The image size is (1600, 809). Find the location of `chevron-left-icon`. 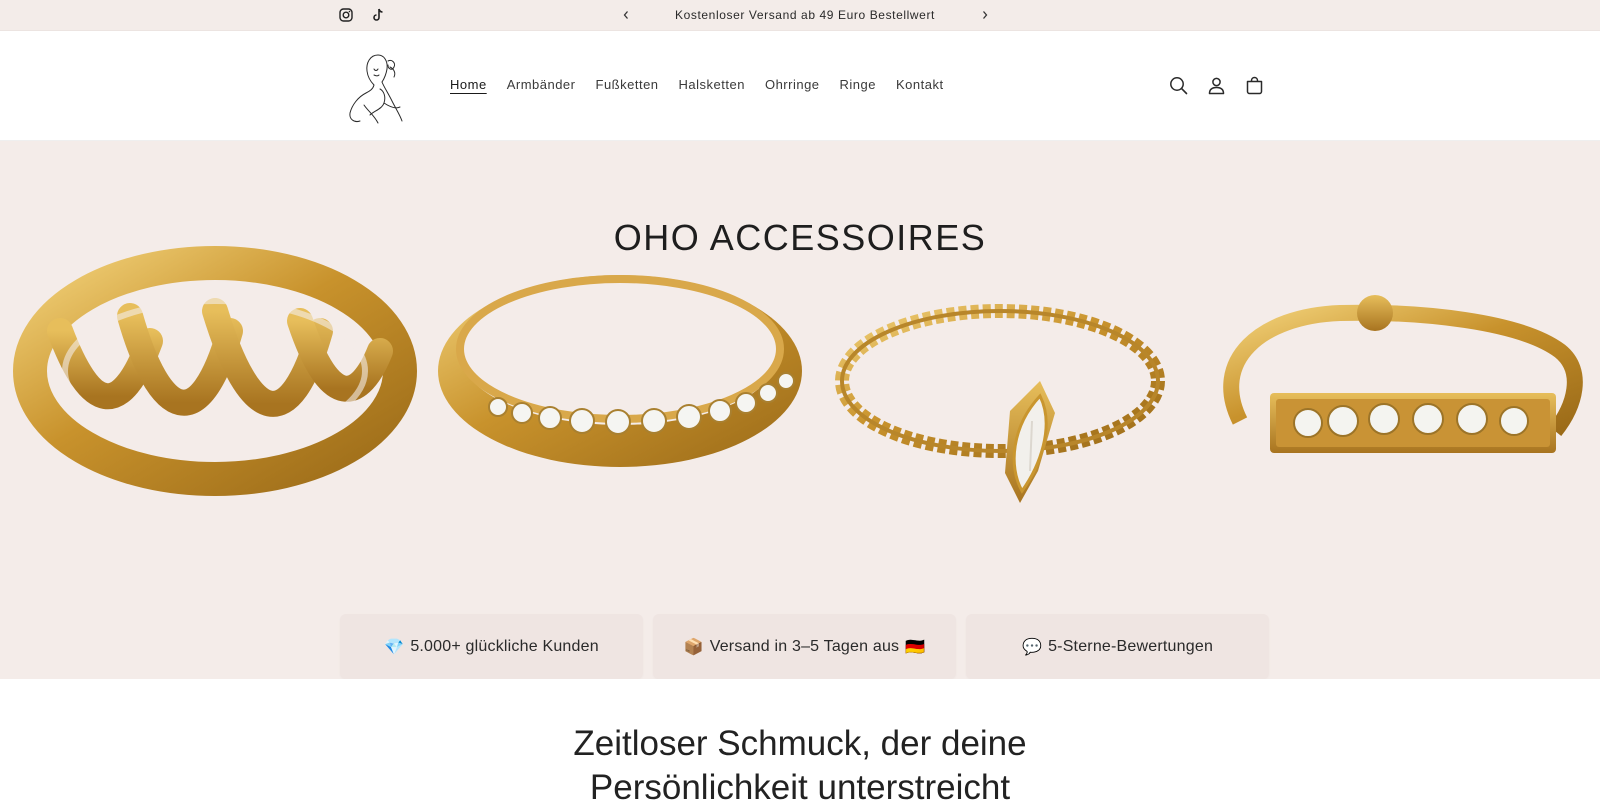

chevron-left-icon is located at coordinates (625, 15).